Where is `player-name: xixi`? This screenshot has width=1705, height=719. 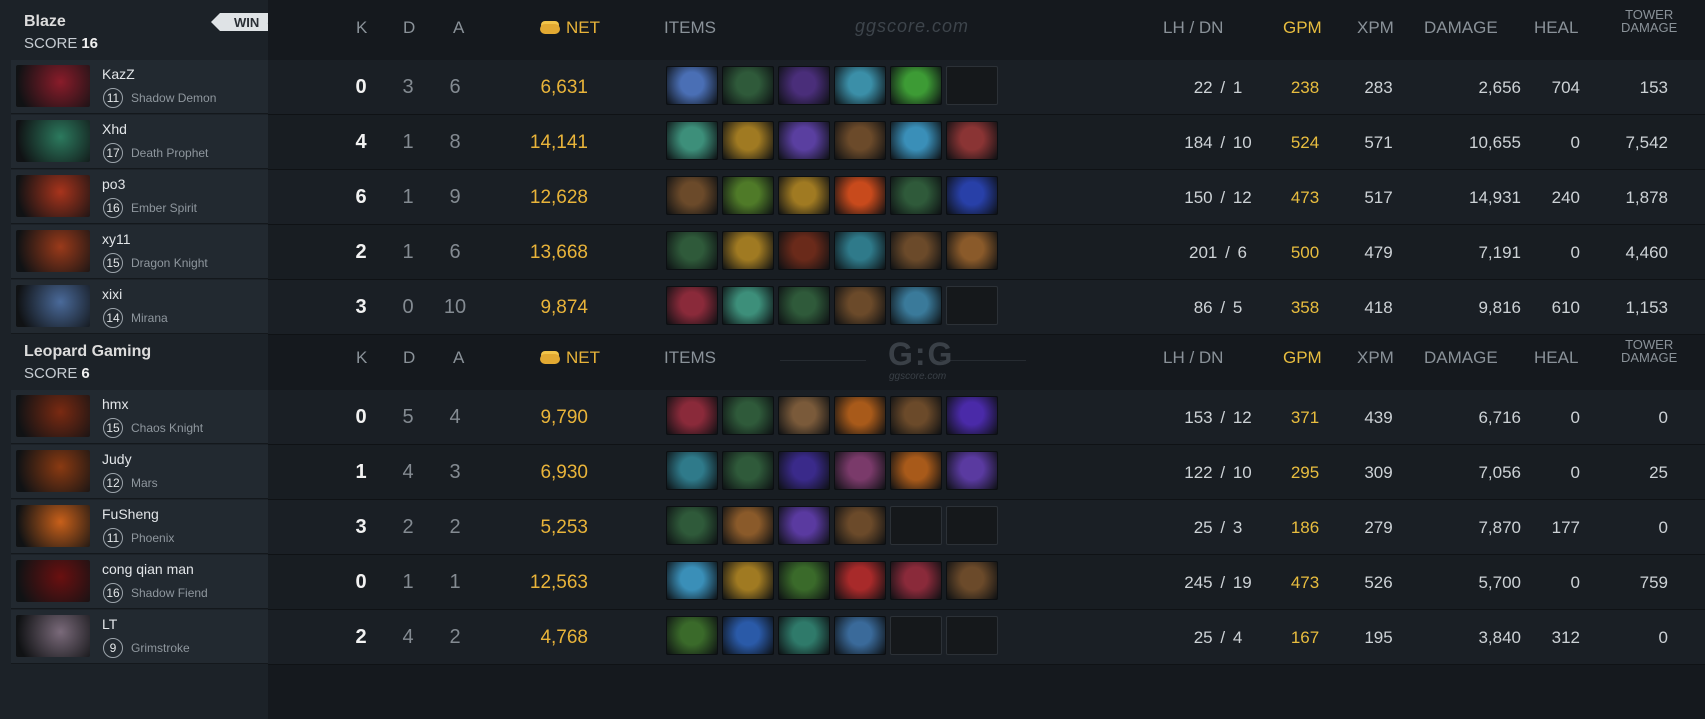 player-name: xixi is located at coordinates (112, 294).